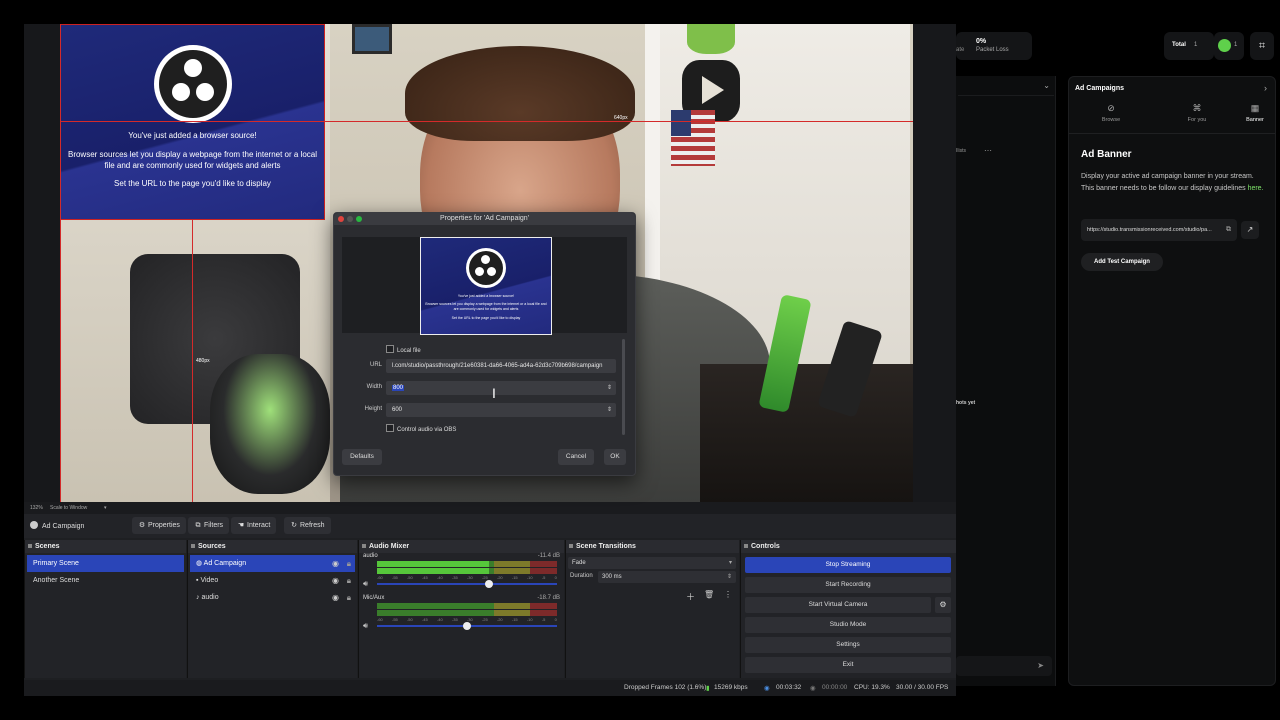 The width and height of the screenshot is (1280, 720). Describe the element at coordinates (105, 508) in the screenshot. I see `chevron-down-icon: ▾` at that location.